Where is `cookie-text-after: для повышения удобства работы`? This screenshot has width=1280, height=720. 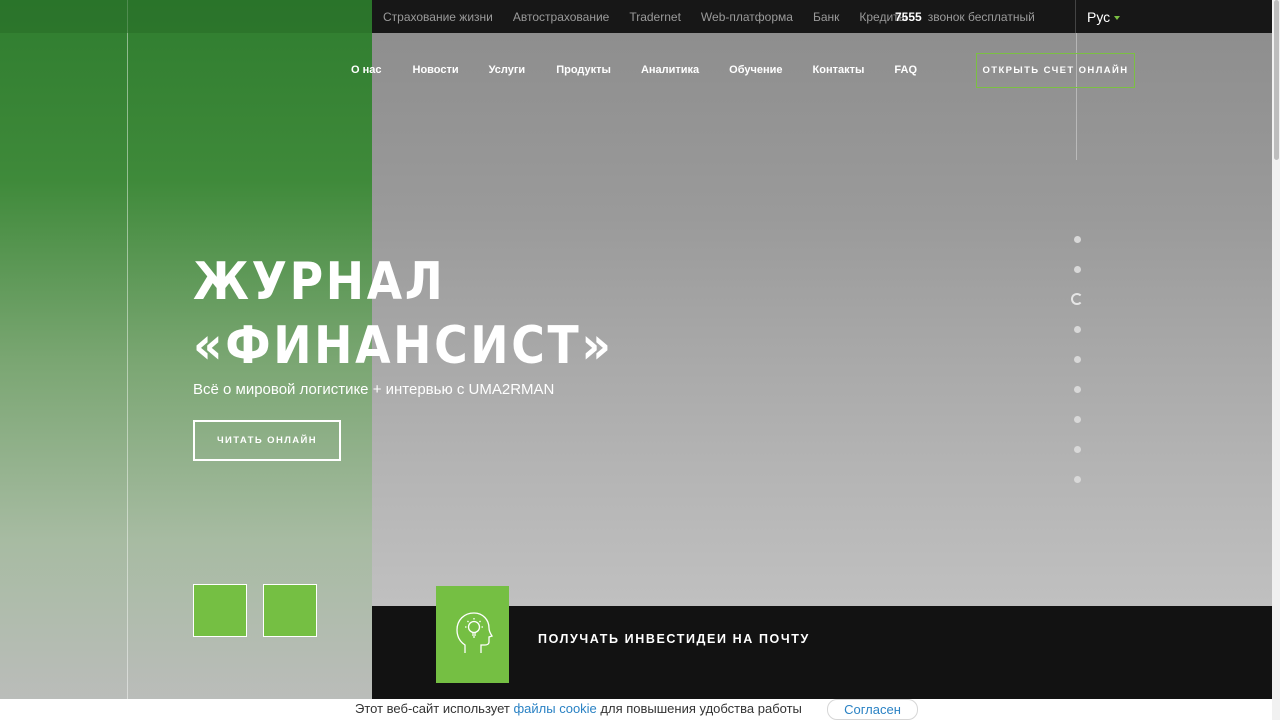 cookie-text-after: для повышения удобства работы is located at coordinates (699, 708).